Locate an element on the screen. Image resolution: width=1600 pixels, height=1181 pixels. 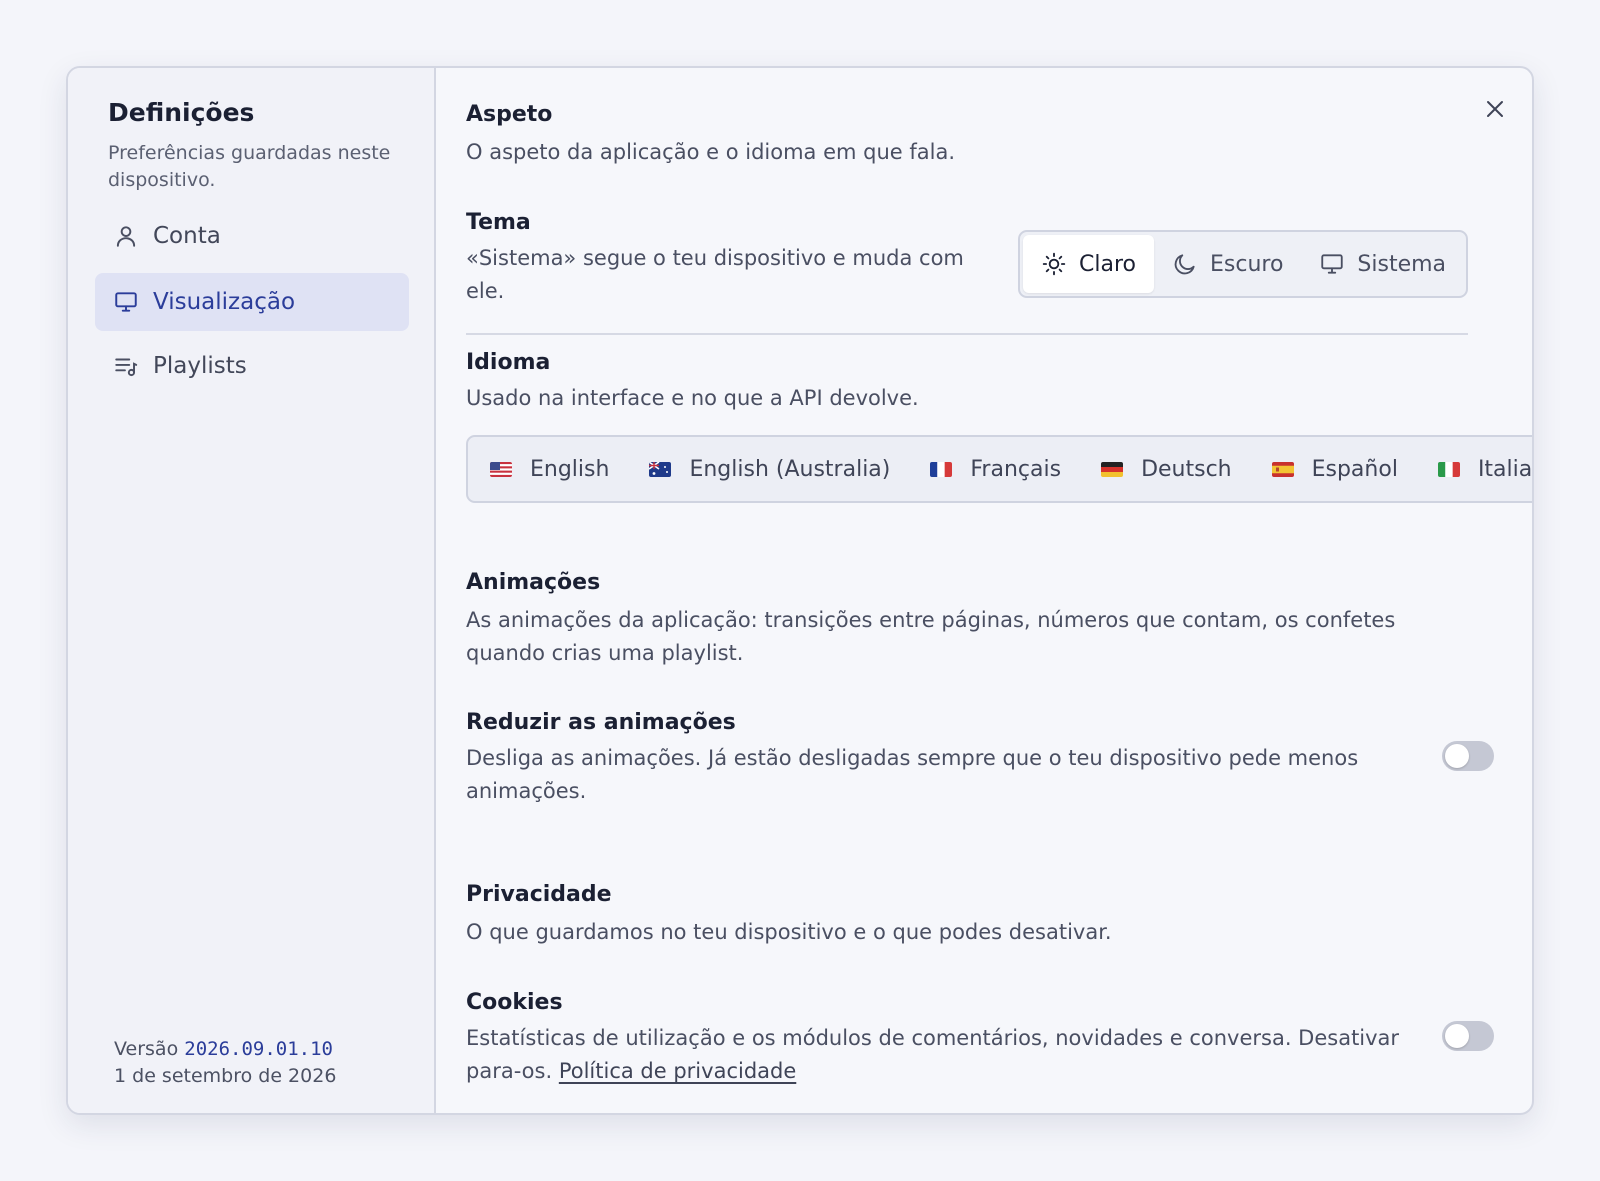
theme-selector: Claro Escuro Sistema is located at coordinates (1243, 264).